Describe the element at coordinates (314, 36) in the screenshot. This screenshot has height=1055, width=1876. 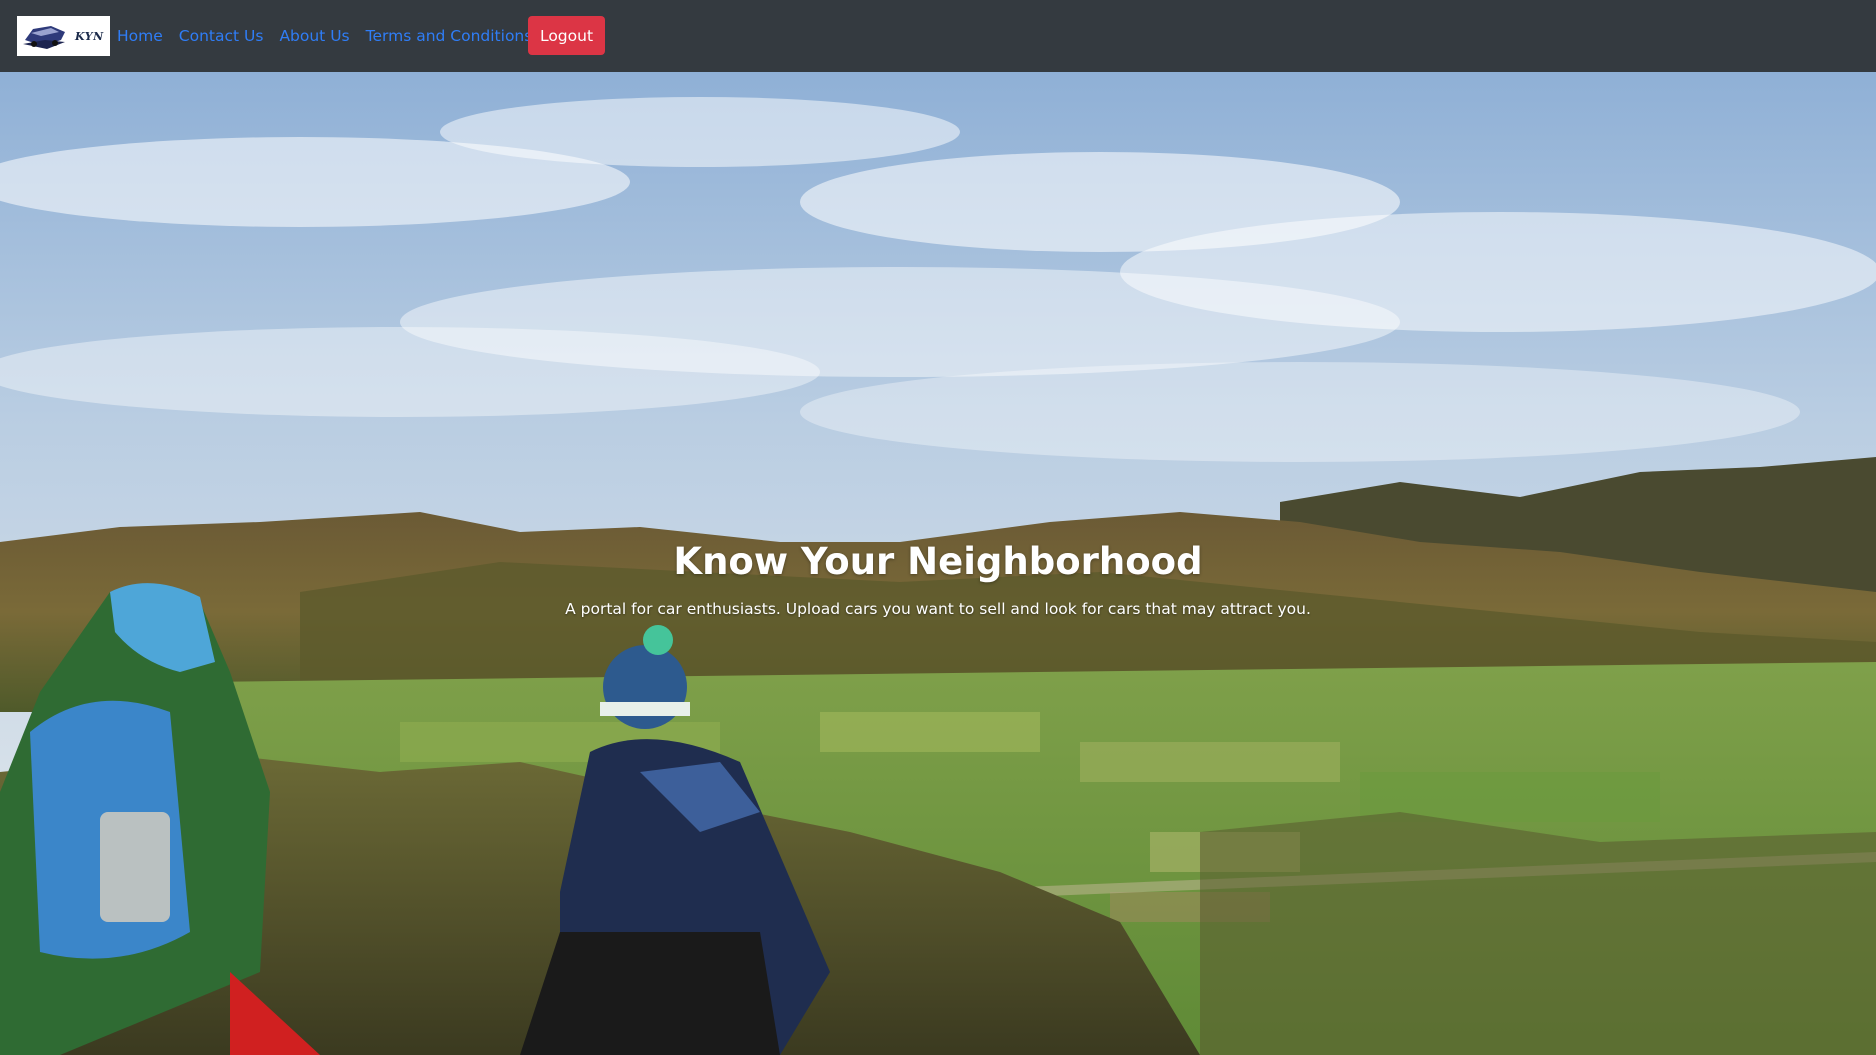
I see `nav-link-about-us: About Us` at that location.